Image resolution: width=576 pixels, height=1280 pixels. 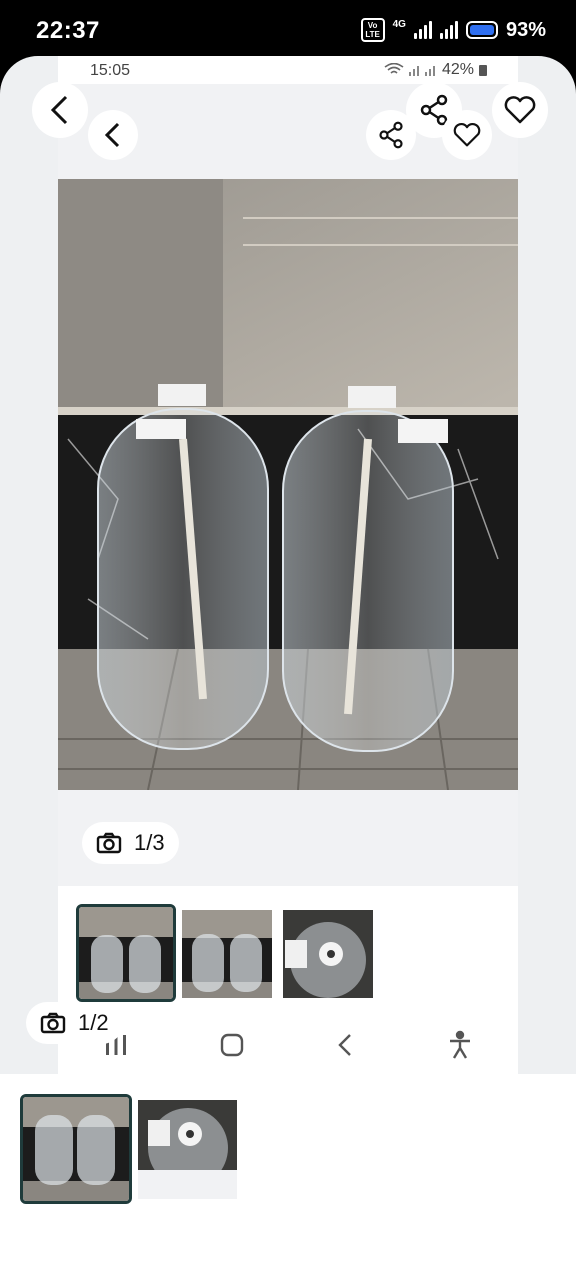 What do you see at coordinates (93, 1022) in the screenshot?
I see `counter-text: 1/2` at bounding box center [93, 1022].